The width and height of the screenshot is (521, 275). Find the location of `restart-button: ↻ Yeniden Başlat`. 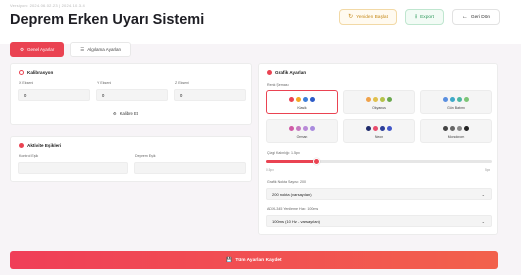

restart-button: ↻ Yeniden Başlat is located at coordinates (368, 17).